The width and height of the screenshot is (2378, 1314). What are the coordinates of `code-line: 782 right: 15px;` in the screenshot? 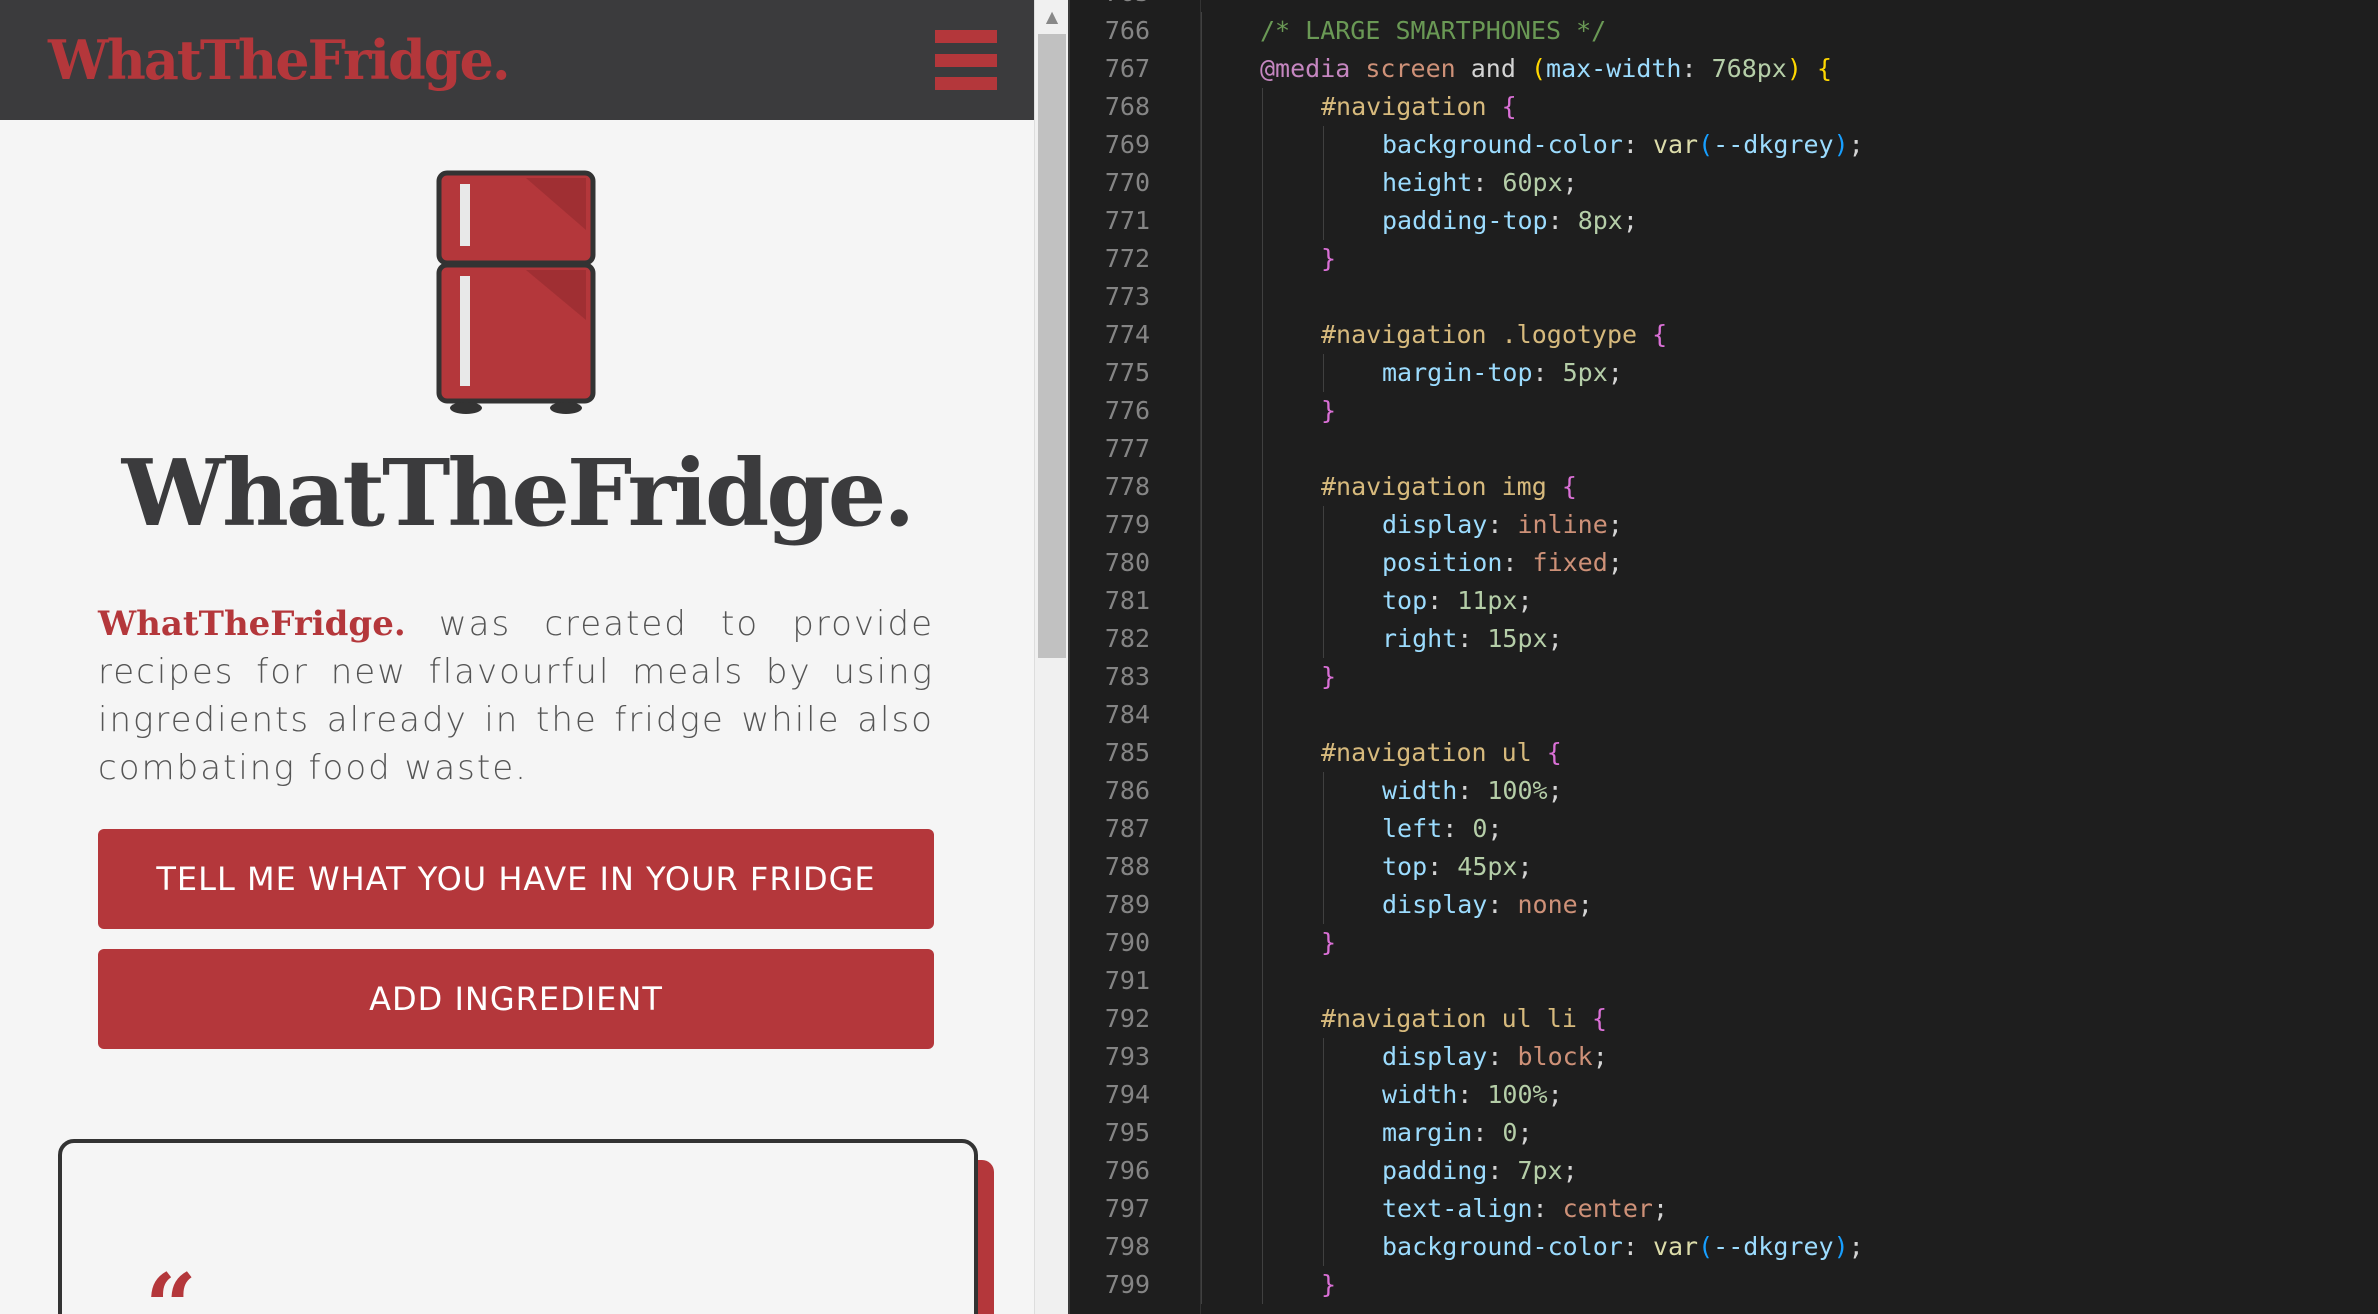 It's located at (1723, 639).